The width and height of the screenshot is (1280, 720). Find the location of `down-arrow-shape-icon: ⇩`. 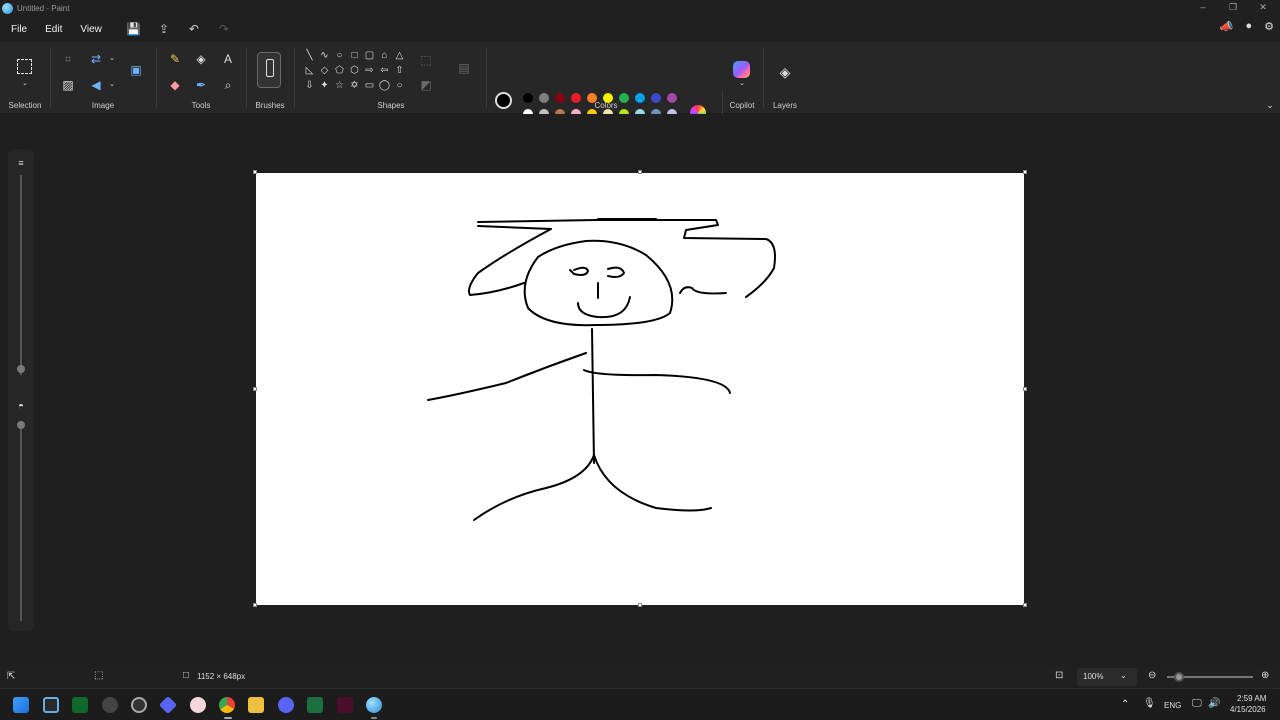

down-arrow-shape-icon: ⇩ is located at coordinates (309, 87).